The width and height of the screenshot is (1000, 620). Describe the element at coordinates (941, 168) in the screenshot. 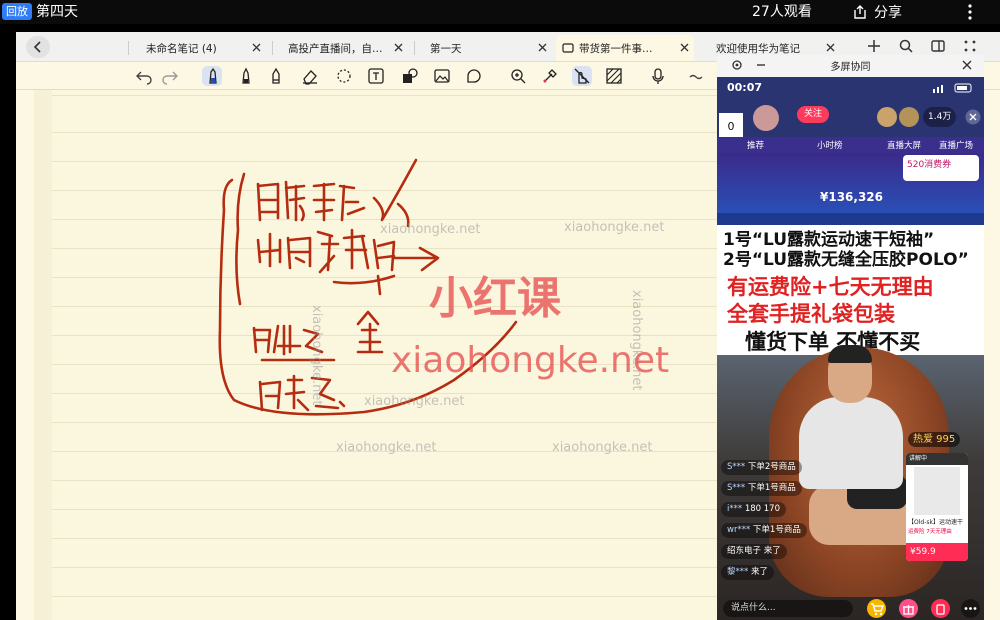

I see `coupon-badge: 520消费券` at that location.